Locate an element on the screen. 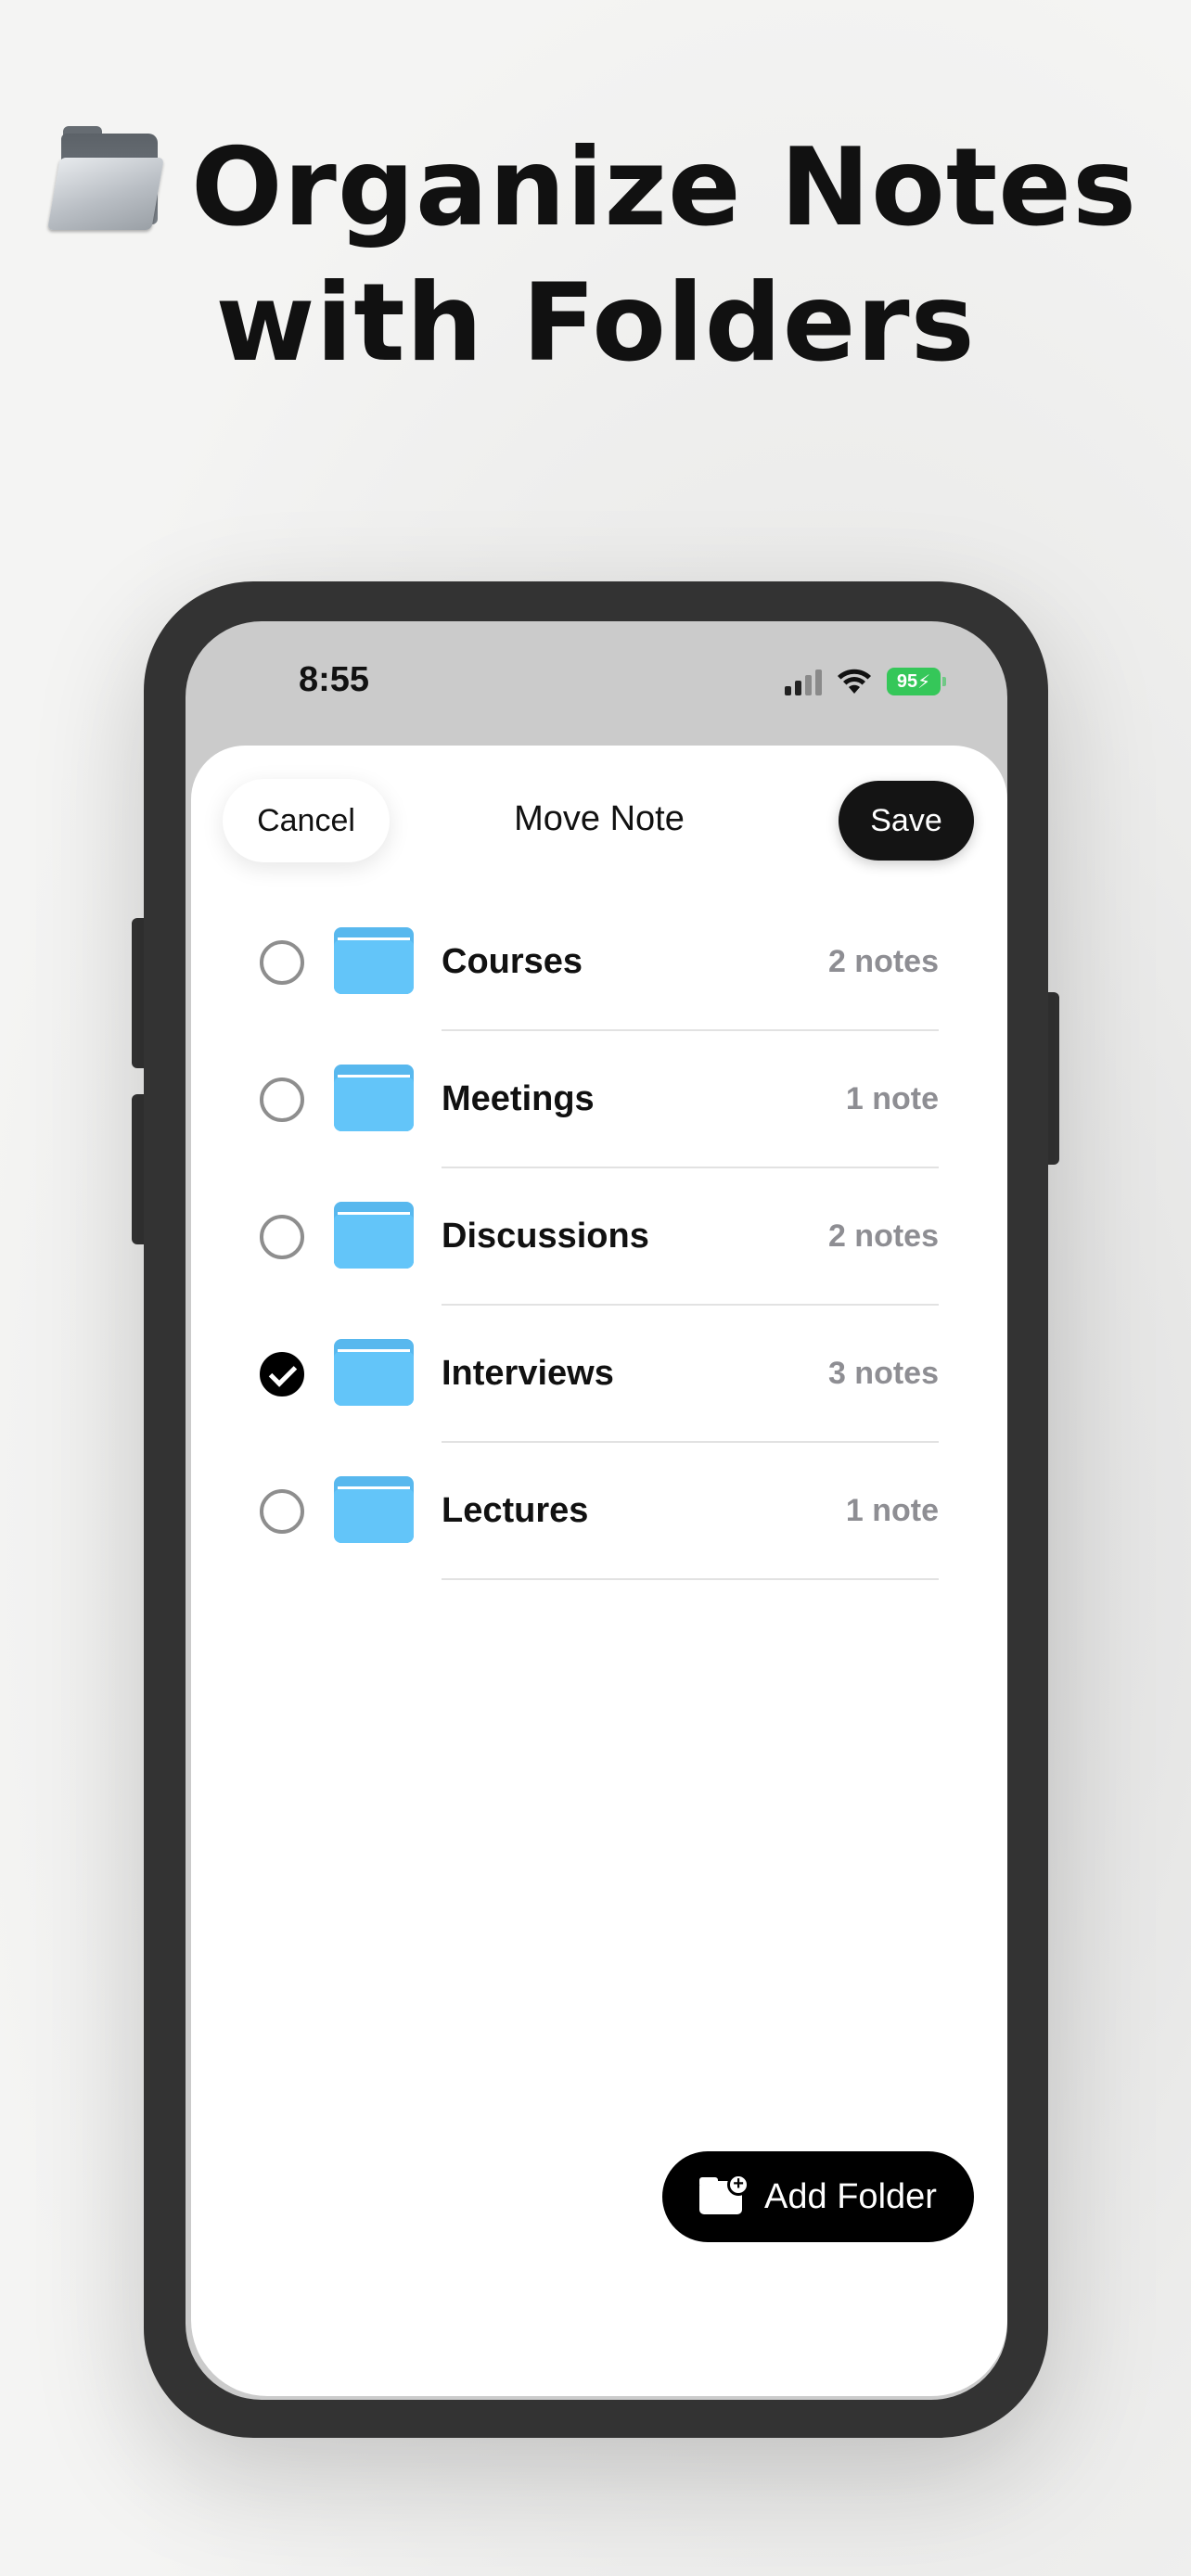  folder-name: Meetings is located at coordinates (519, 1098).